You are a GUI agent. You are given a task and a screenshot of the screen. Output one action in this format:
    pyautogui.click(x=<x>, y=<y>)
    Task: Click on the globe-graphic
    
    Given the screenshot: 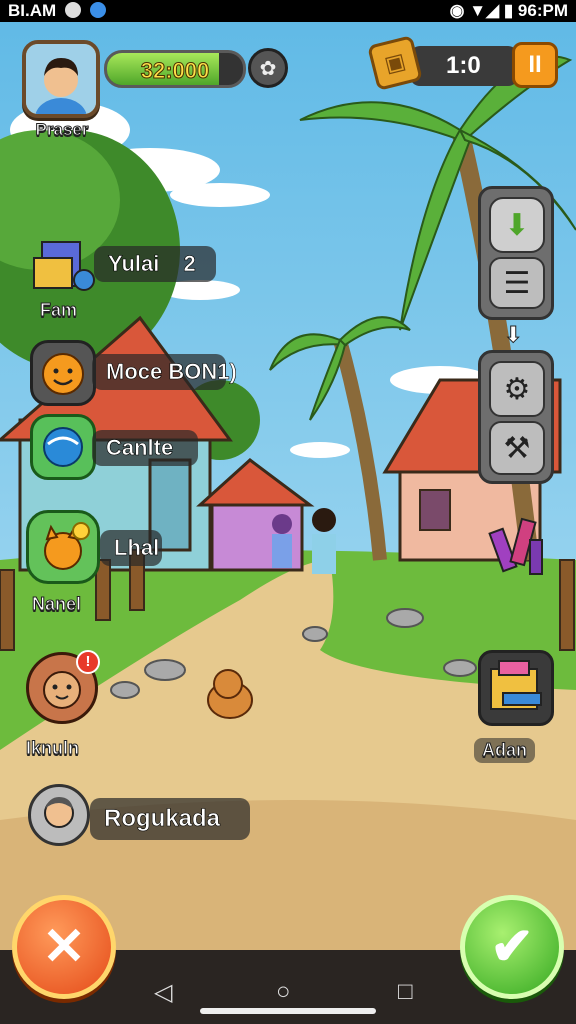 What is the action you would take?
    pyautogui.click(x=63, y=447)
    